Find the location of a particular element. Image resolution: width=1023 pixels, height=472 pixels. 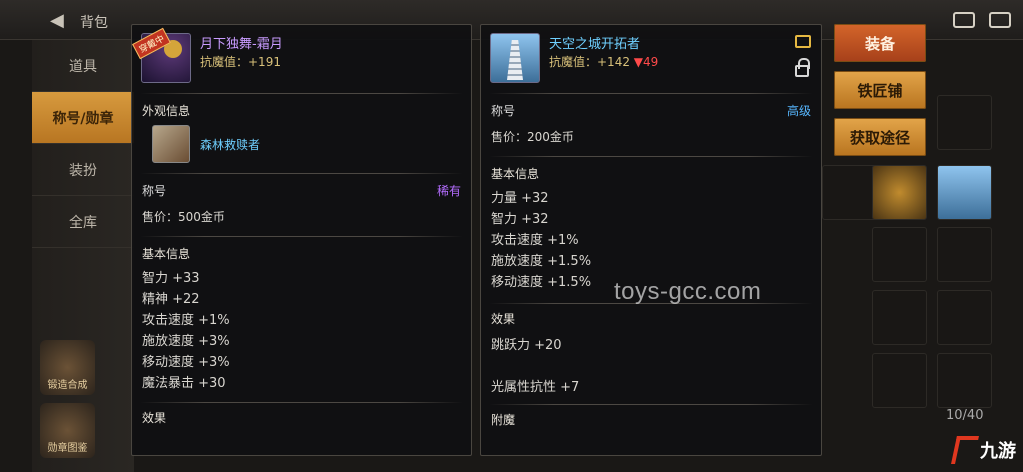

site-logo: 九游 is located at coordinates (983, 450).